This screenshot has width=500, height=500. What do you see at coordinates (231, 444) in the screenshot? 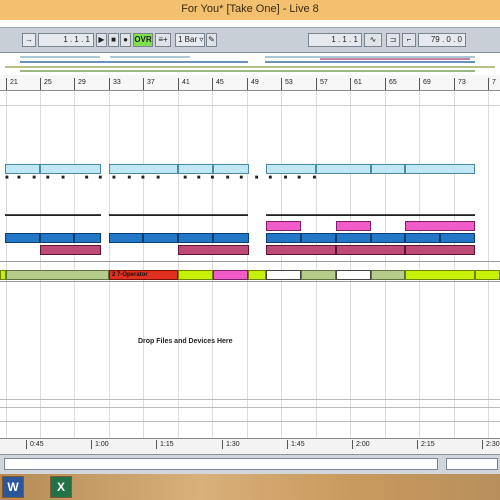
I see `time-marker: 1:30` at bounding box center [231, 444].